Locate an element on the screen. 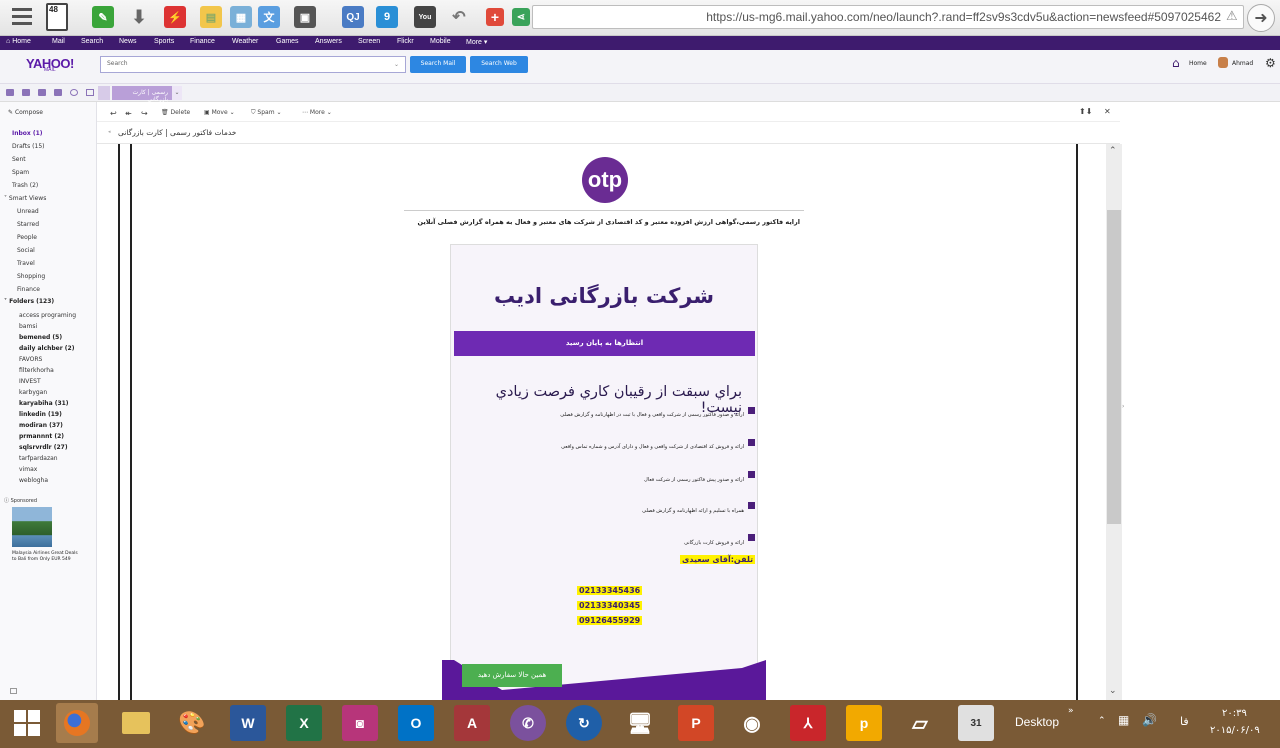 The width and height of the screenshot is (1280, 748). paint-icon: 🎨 is located at coordinates (192, 723).